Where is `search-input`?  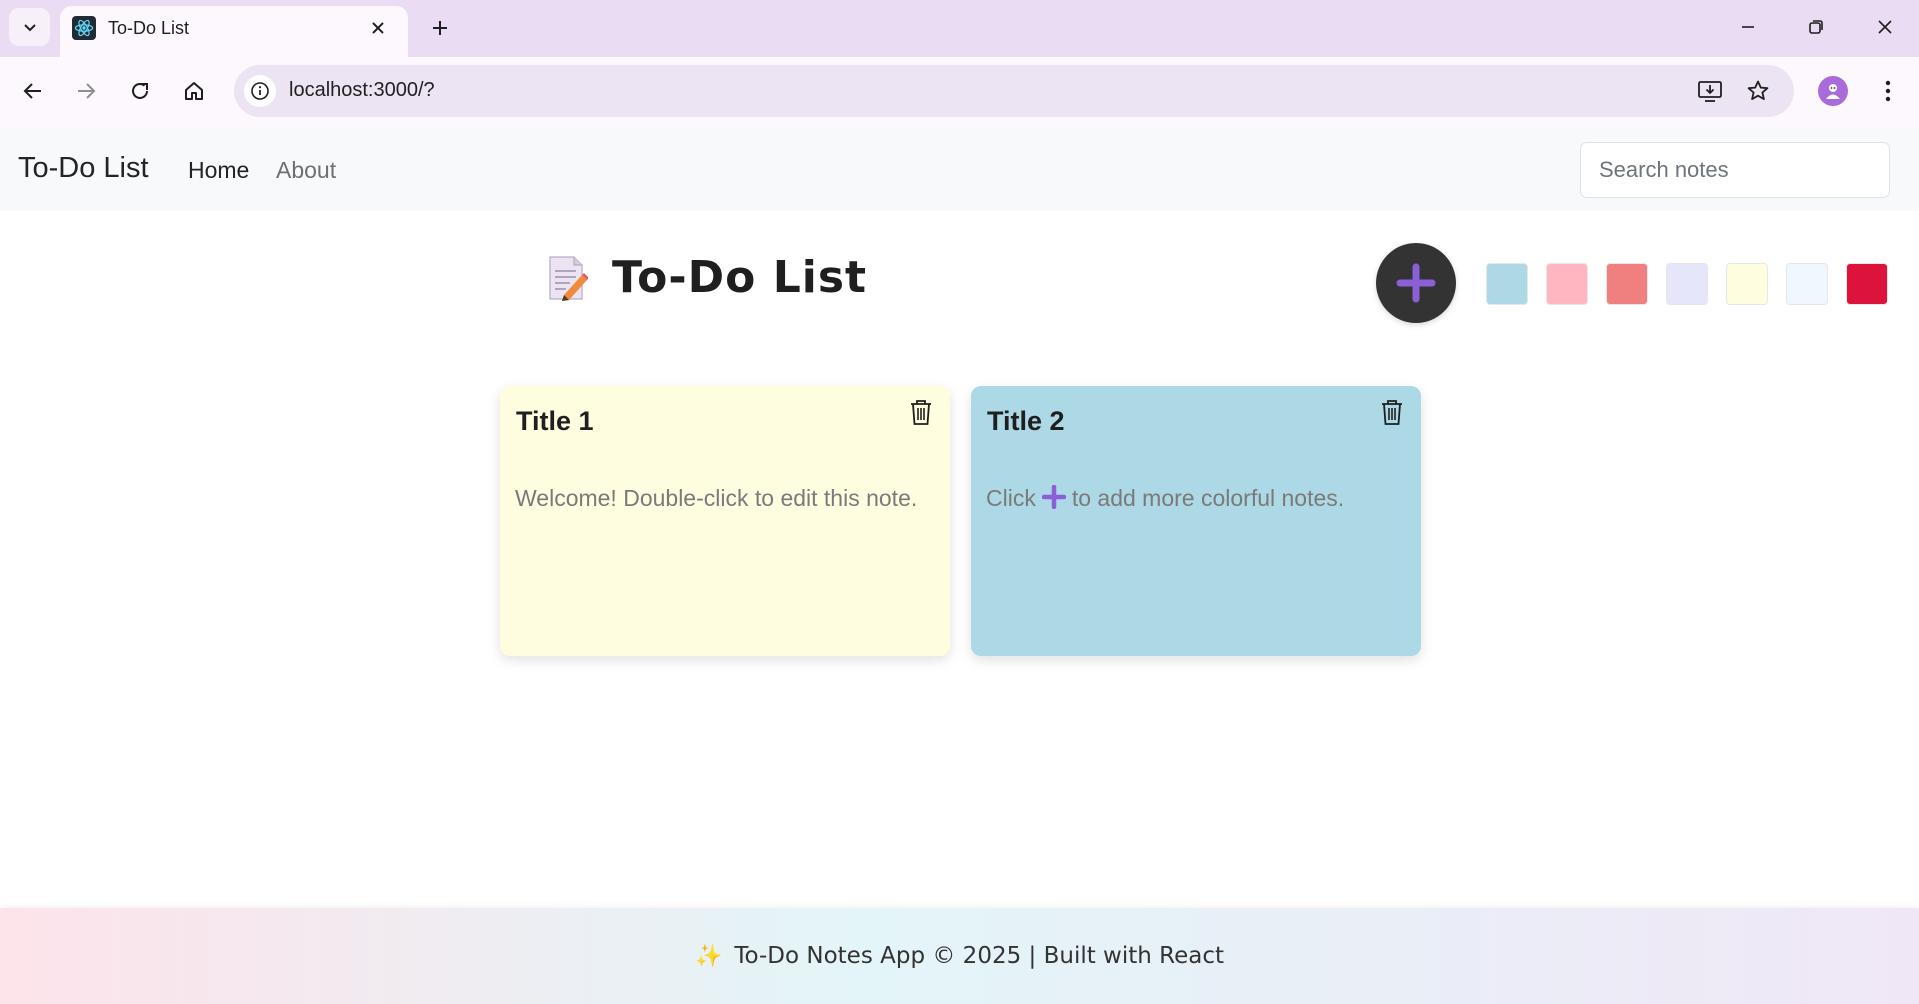
search-input is located at coordinates (1735, 170).